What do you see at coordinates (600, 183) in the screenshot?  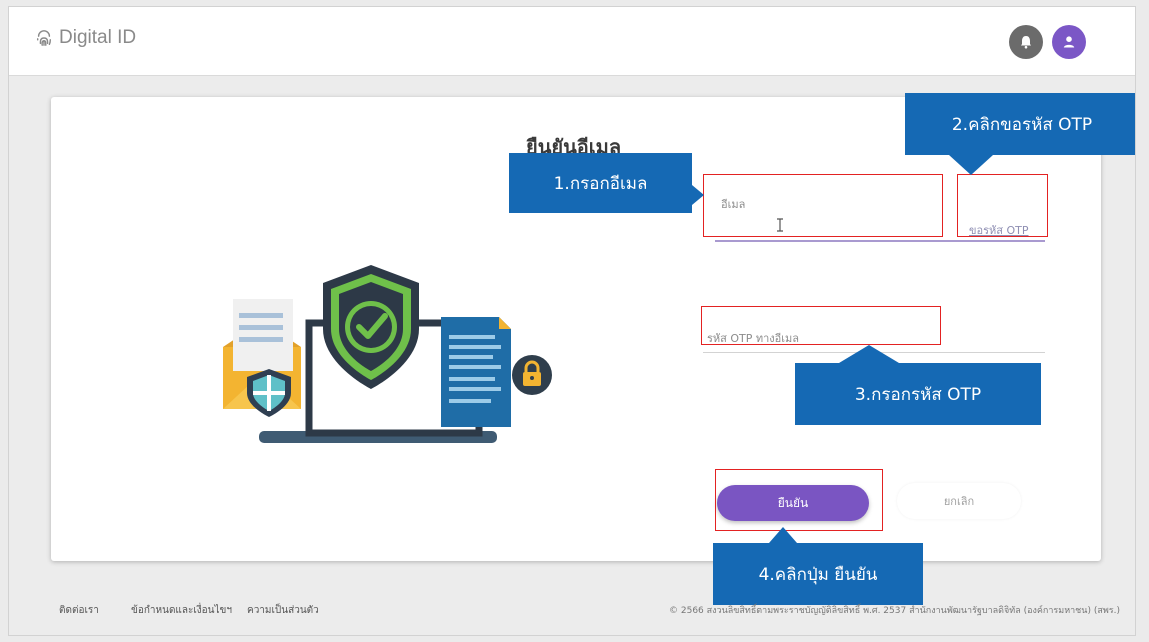 I see `callout-step-1: 1.กรอกอีเมล` at bounding box center [600, 183].